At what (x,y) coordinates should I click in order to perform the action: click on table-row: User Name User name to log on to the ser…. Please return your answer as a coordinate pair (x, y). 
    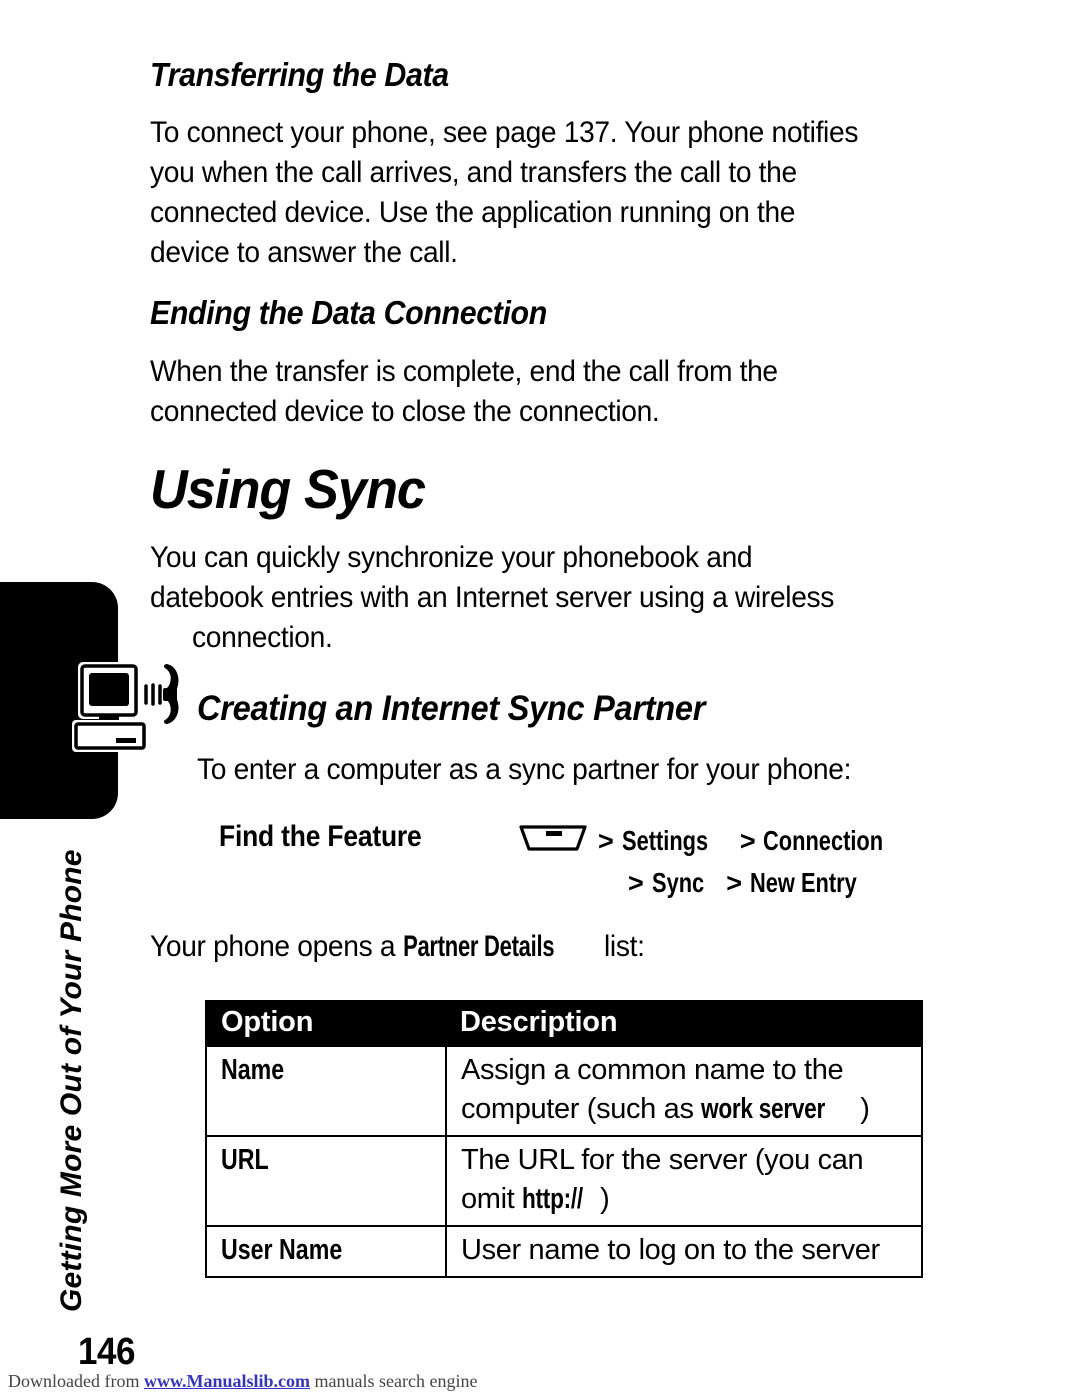
    Looking at the image, I should click on (564, 1251).